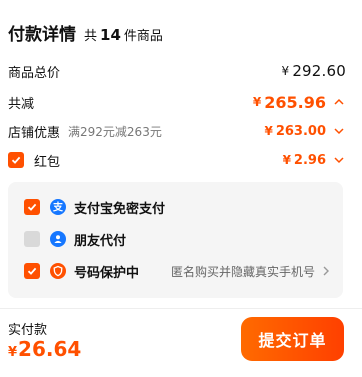 The height and width of the screenshot is (377, 362). What do you see at coordinates (32, 239) in the screenshot?
I see `friend-pay-checkbox` at bounding box center [32, 239].